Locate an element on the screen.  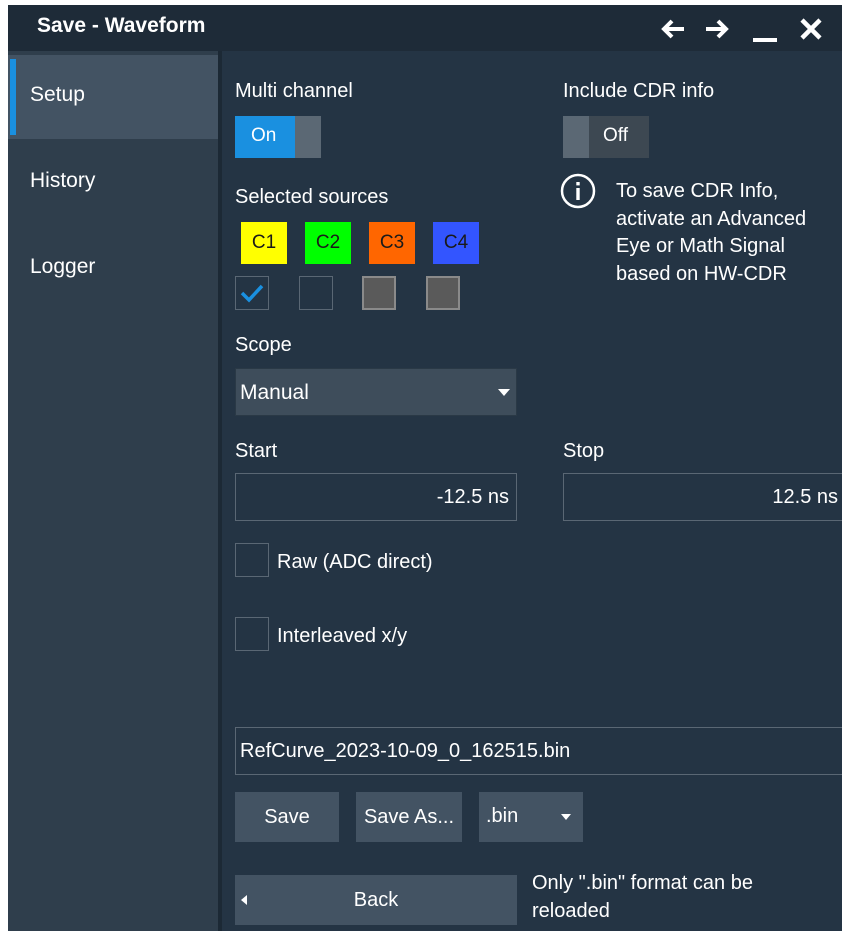
checkmark-icon is located at coordinates (252, 293).